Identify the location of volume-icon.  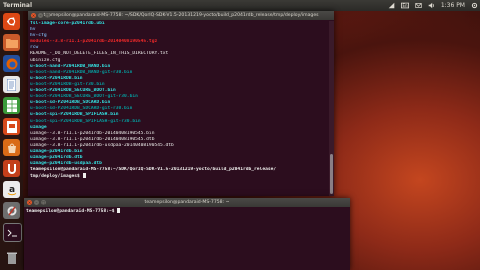
(431, 5).